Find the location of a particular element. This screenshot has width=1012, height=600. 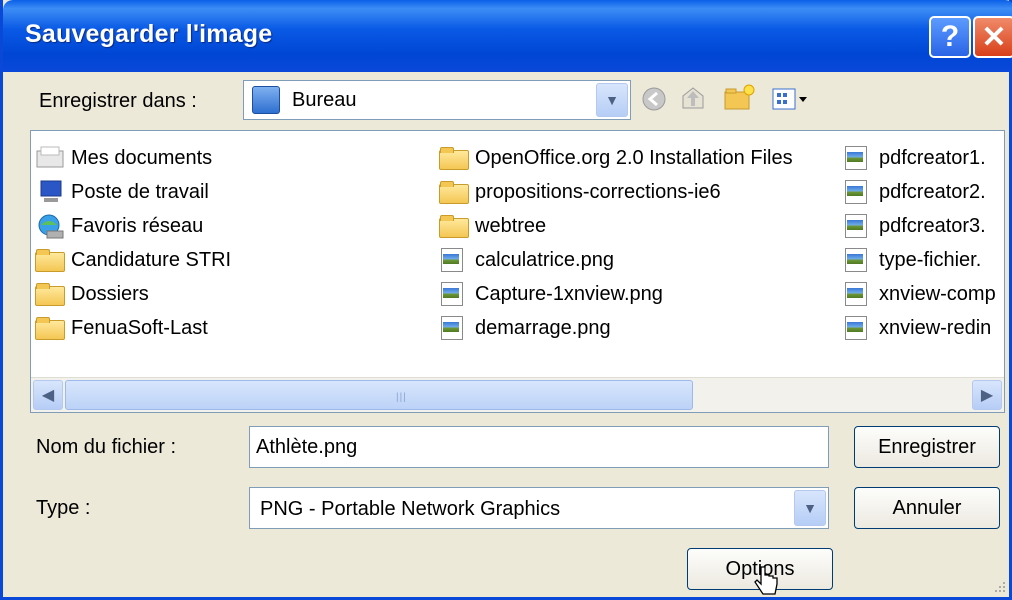

list-item: demarrage.png is located at coordinates (616, 328).